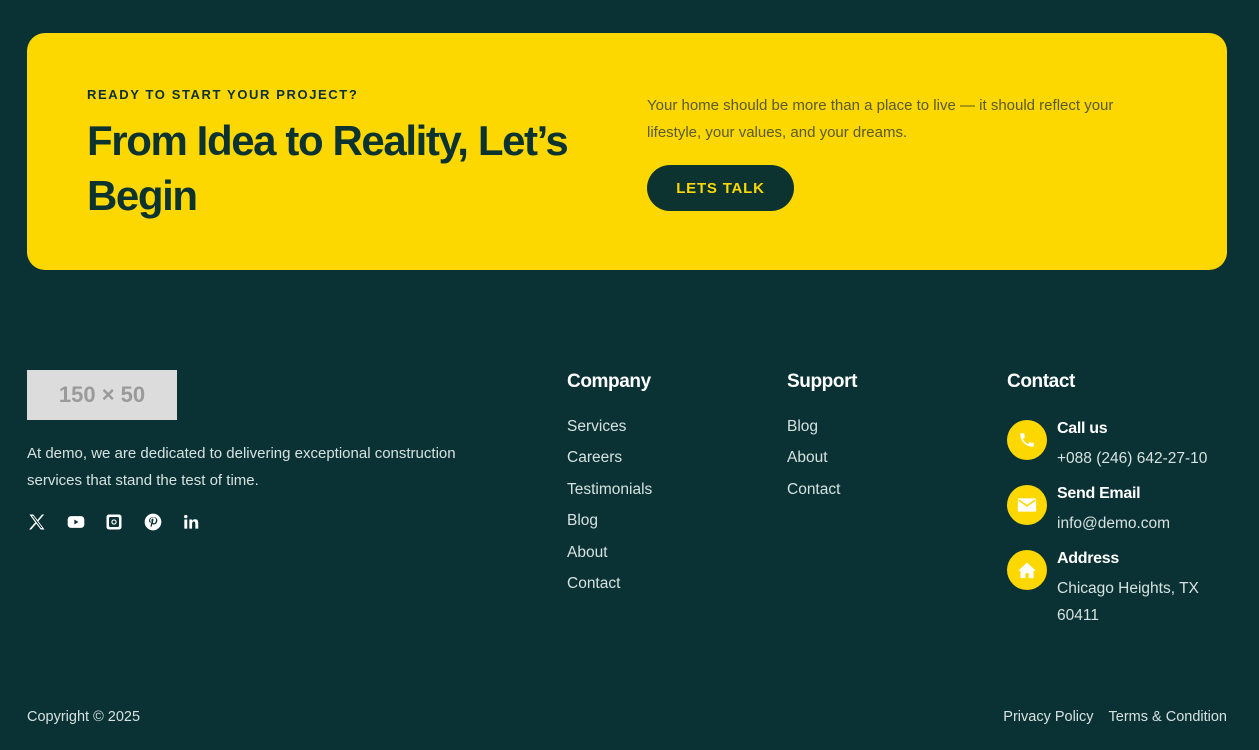 Image resolution: width=1259 pixels, height=750 pixels. What do you see at coordinates (1099, 493) in the screenshot?
I see `send-email-label: Send Email` at bounding box center [1099, 493].